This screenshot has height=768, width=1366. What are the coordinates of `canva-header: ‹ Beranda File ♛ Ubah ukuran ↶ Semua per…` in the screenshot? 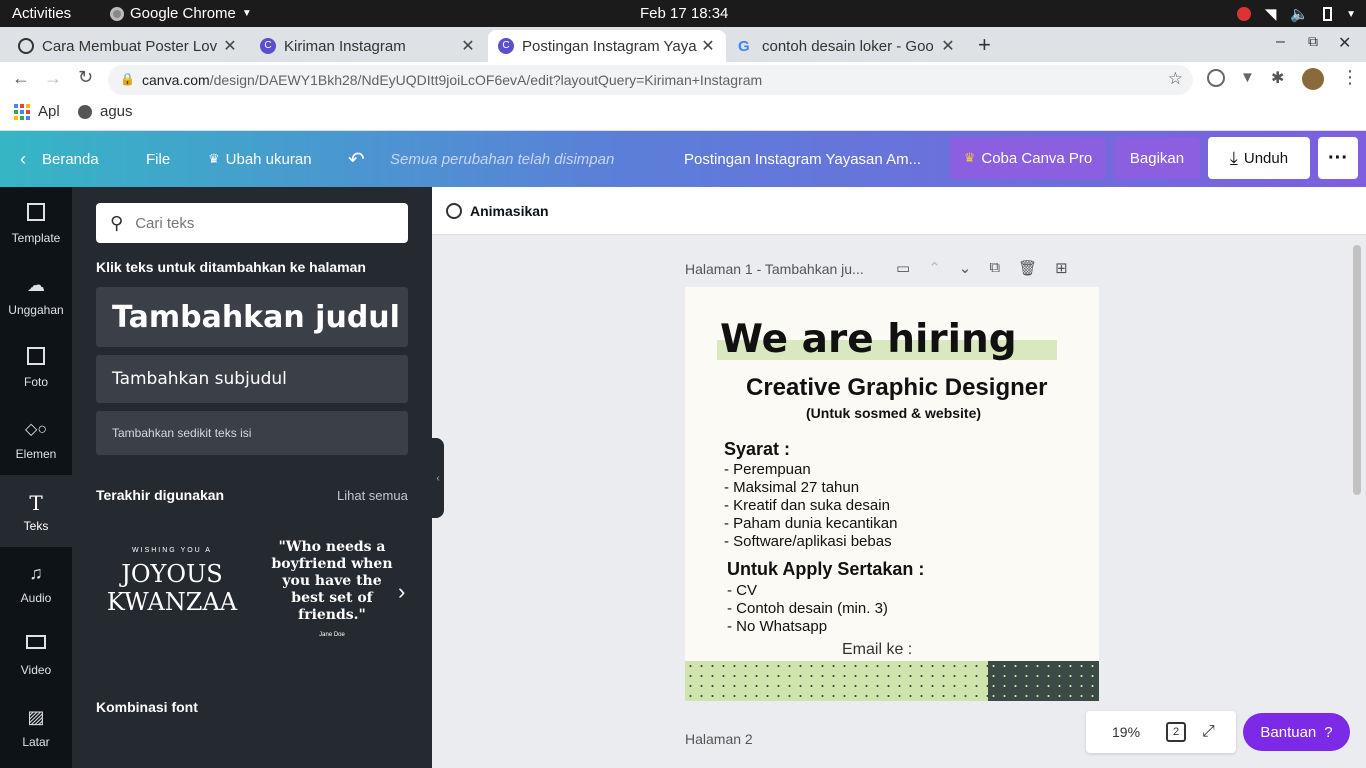 It's located at (683, 159).